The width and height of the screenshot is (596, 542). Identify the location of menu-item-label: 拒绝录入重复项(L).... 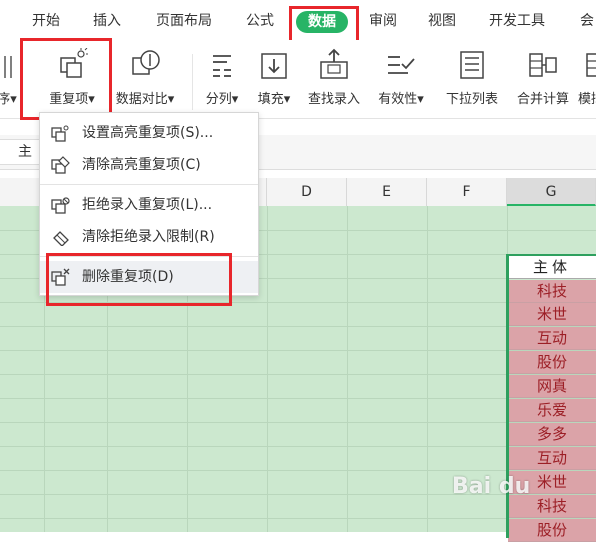
(147, 205).